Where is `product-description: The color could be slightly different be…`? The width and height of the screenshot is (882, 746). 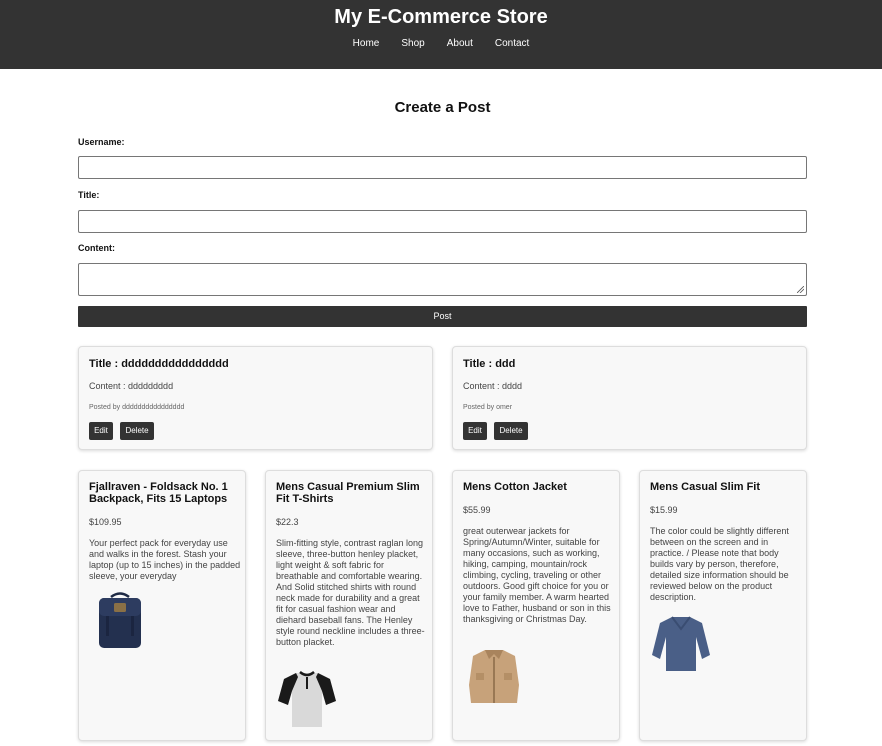 product-description: The color could be slightly different be… is located at coordinates (719, 564).